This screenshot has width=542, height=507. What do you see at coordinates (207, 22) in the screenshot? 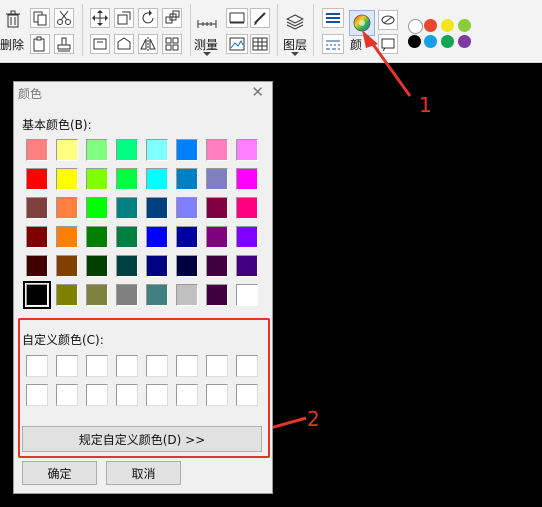
I see `measure-button` at bounding box center [207, 22].